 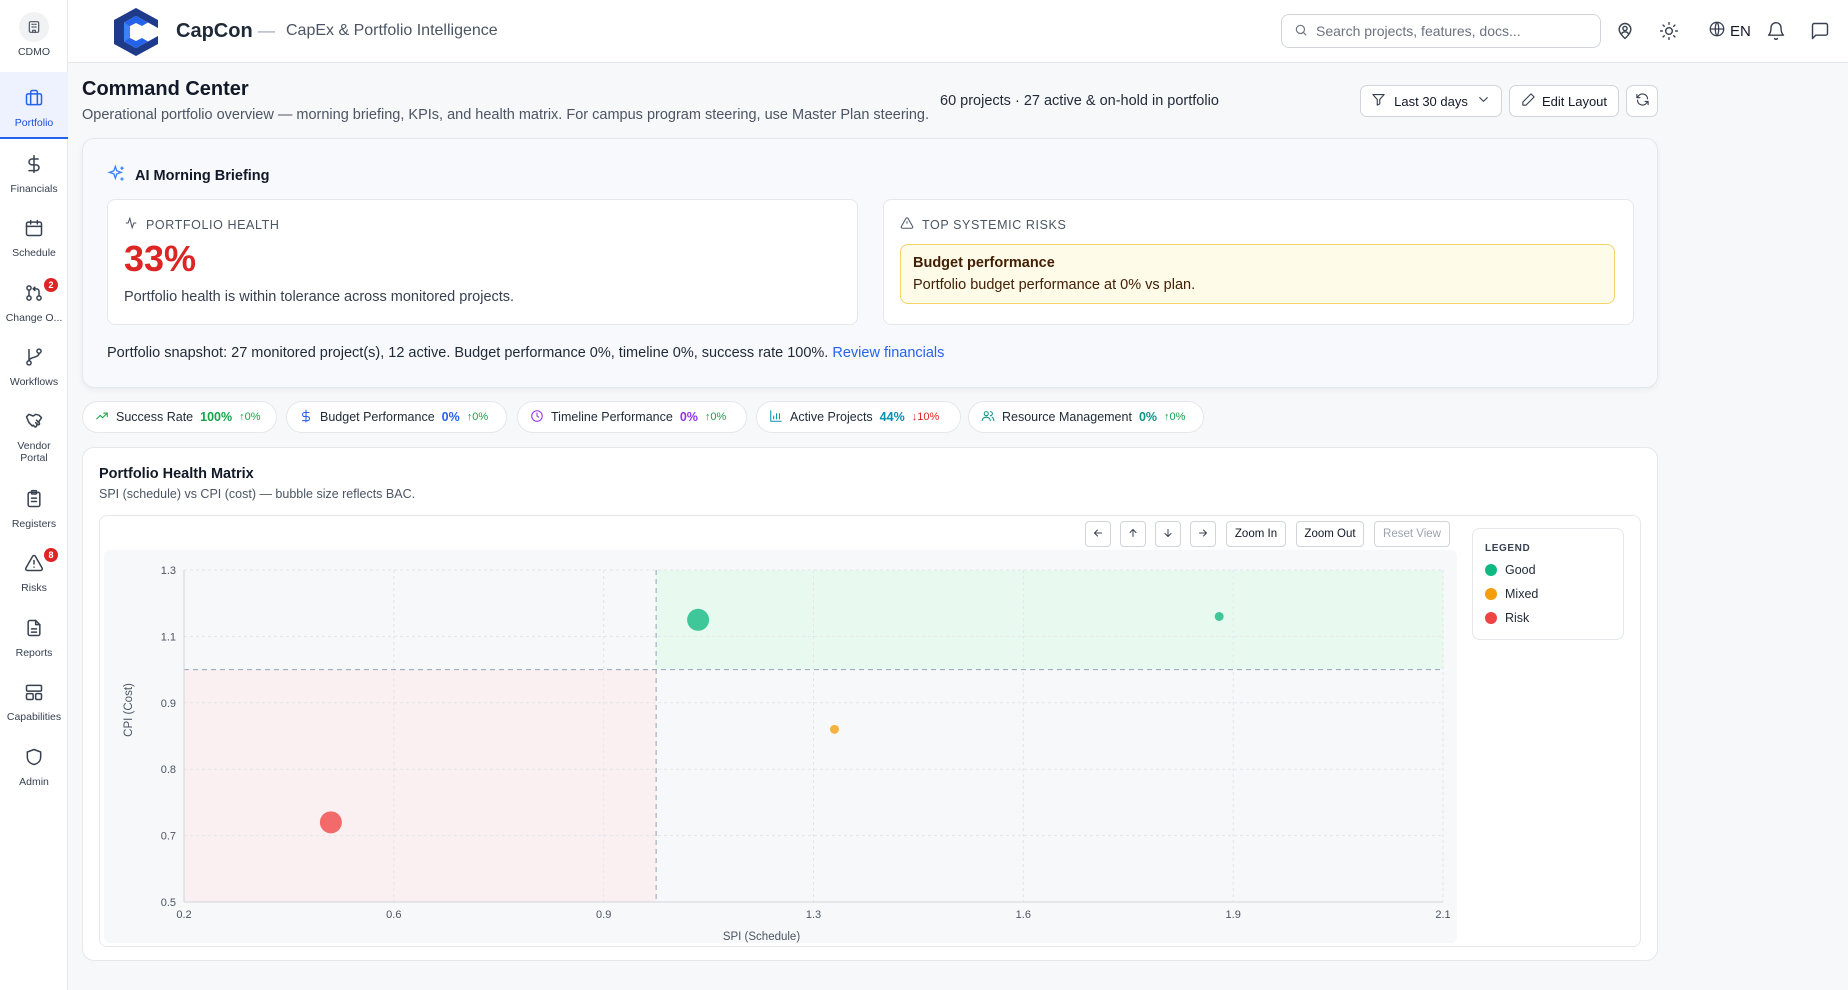 I want to click on legend-item-good: Good, so click(x=1510, y=570).